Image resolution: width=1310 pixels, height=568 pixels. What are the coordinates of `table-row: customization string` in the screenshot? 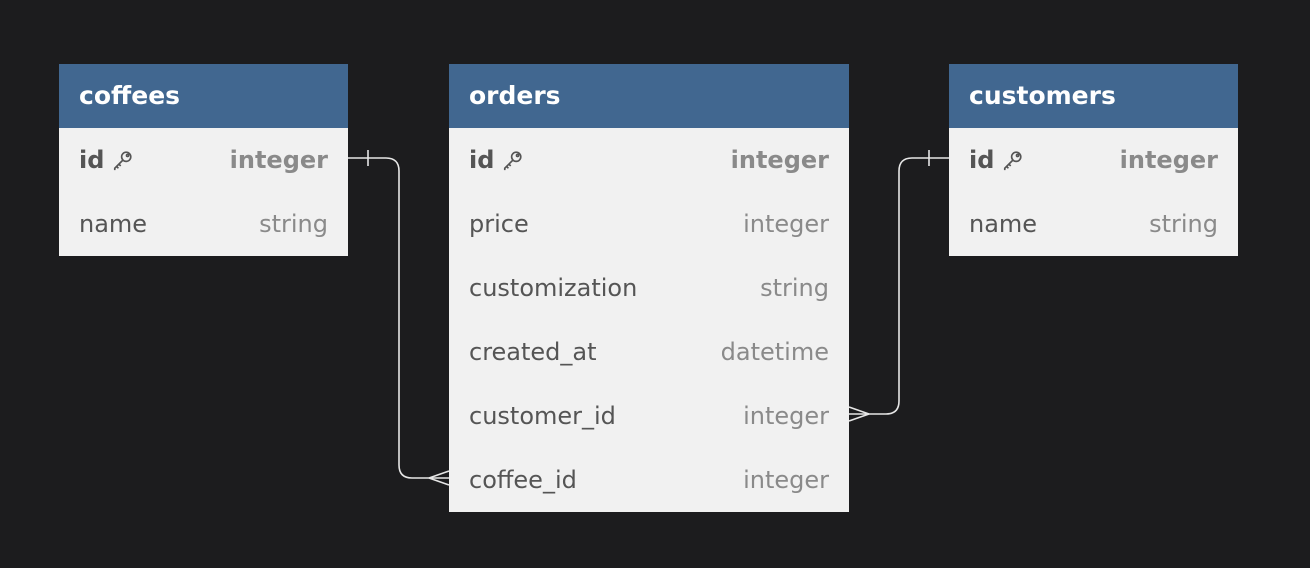 It's located at (649, 288).